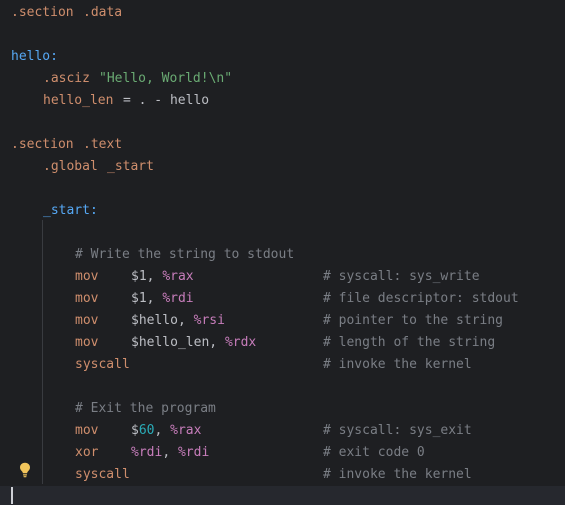  Describe the element at coordinates (130, 166) in the screenshot. I see `global-symbol: _start` at that location.